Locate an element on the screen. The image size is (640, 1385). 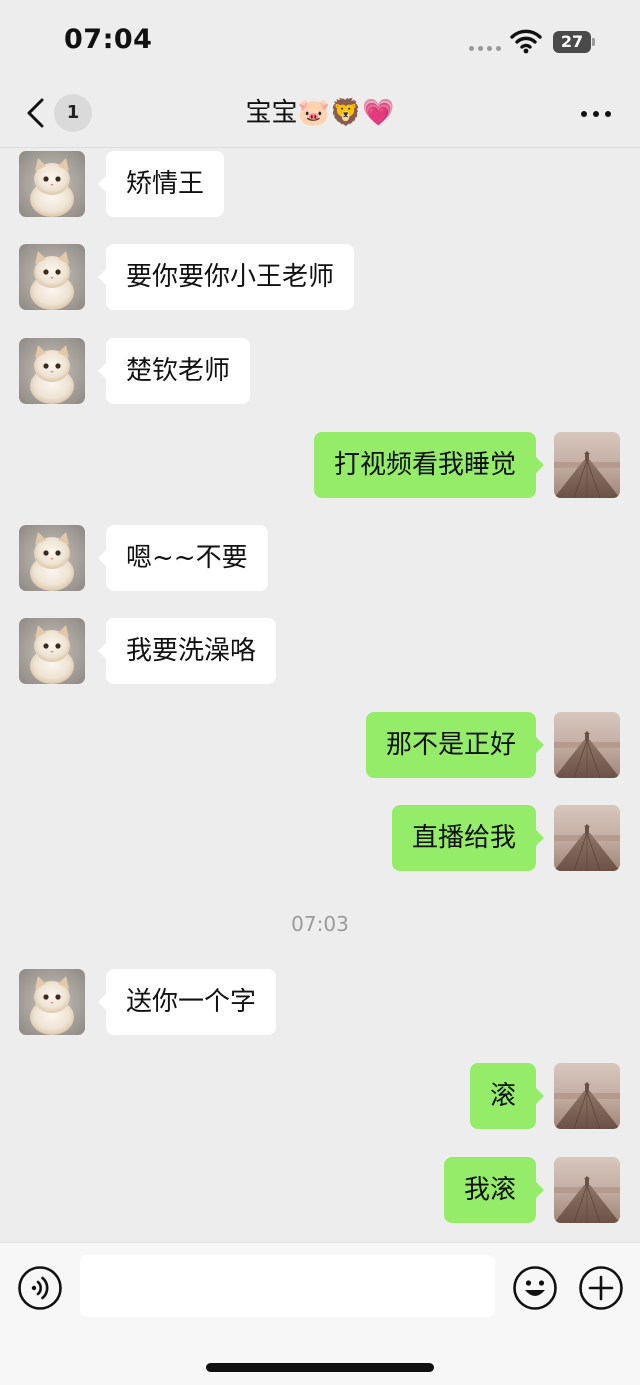
home-indicator is located at coordinates (320, 1367).